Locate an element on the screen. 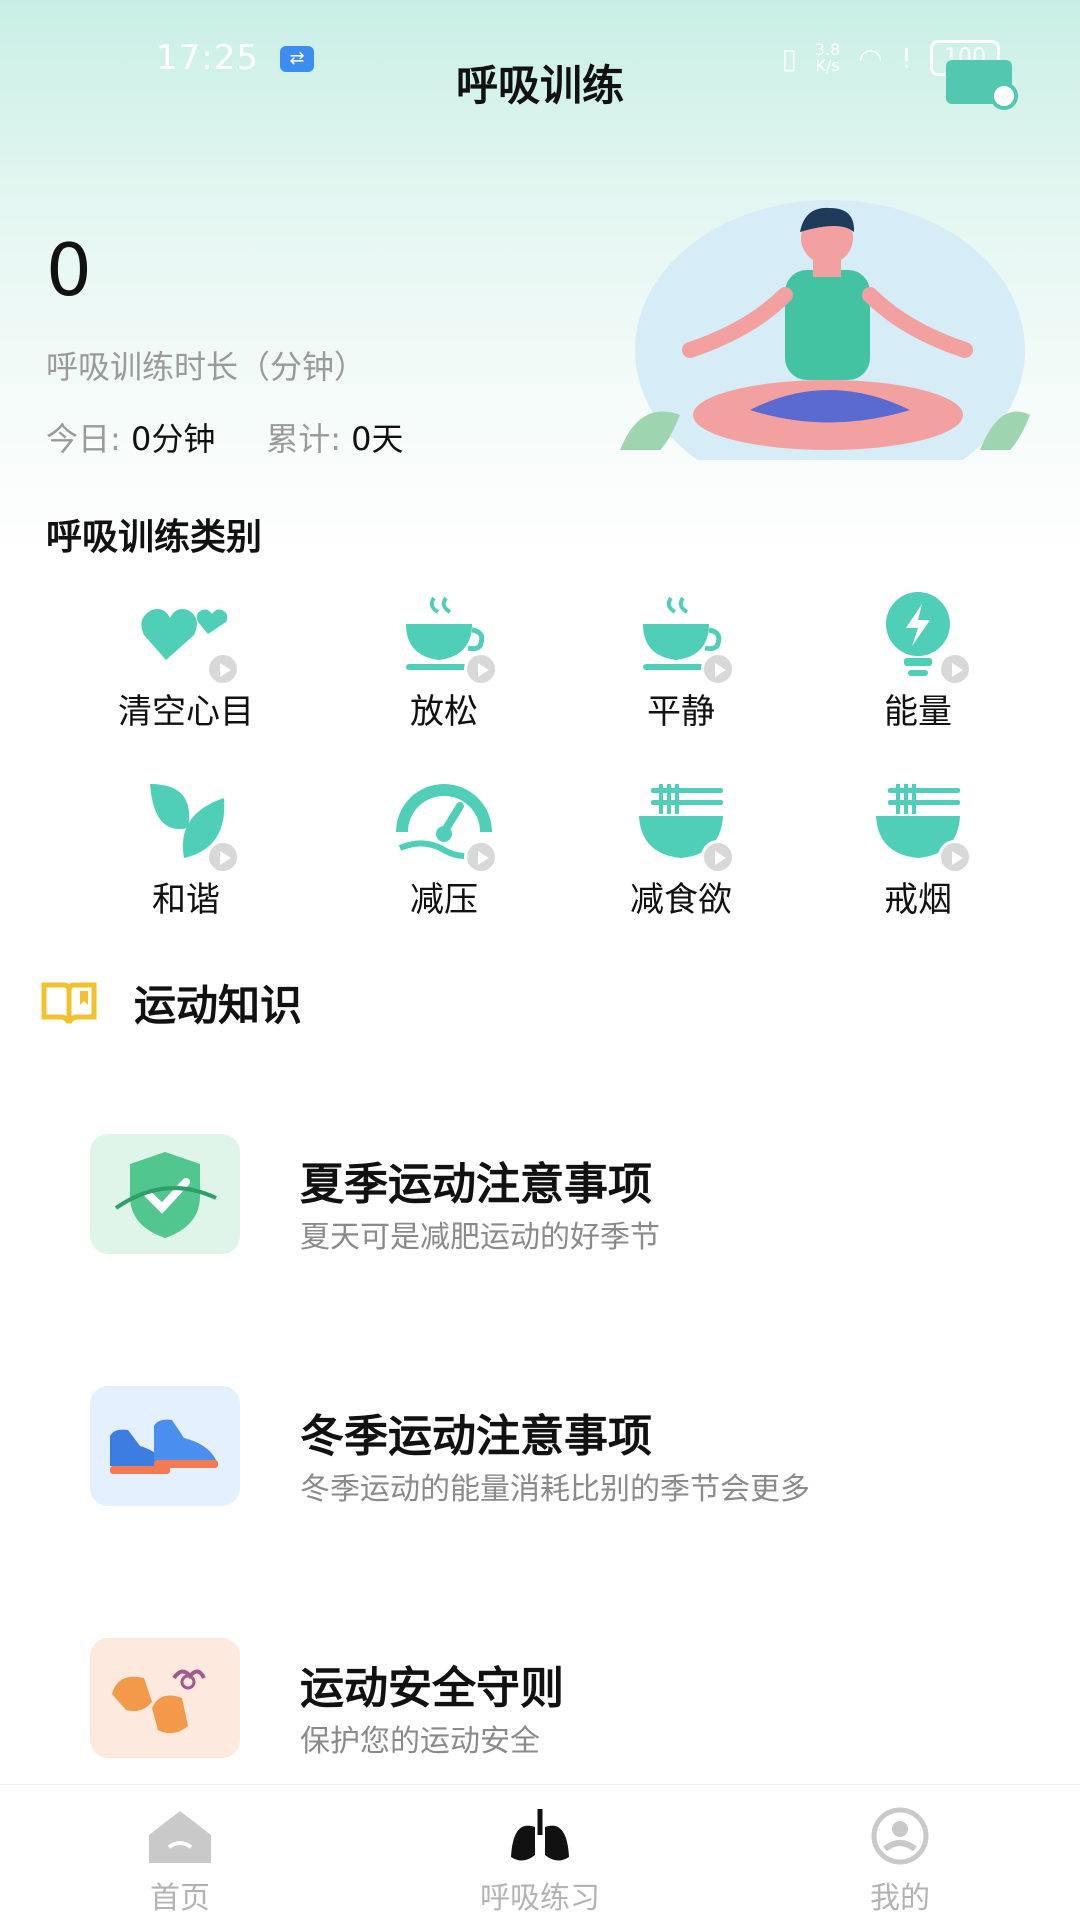 Image resolution: width=1080 pixels, height=1921 pixels. knowledge-header: 运动知识 is located at coordinates (171, 1002).